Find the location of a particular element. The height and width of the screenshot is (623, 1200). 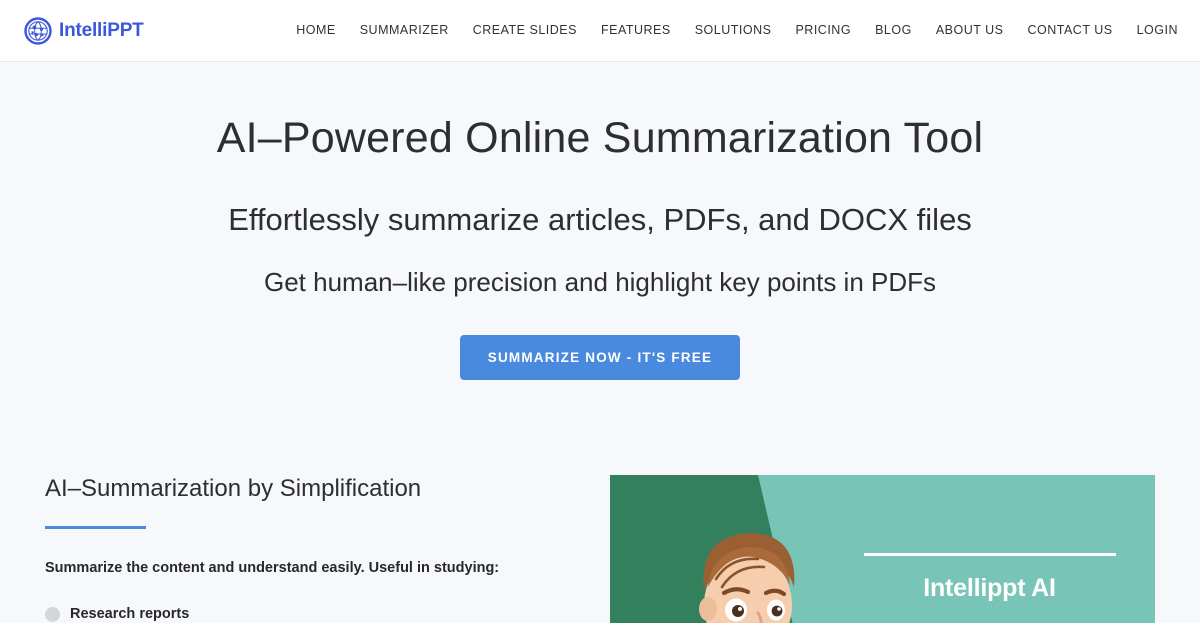

cta-container: SUMMARIZE NOW - IT'S FREE is located at coordinates (600, 357).